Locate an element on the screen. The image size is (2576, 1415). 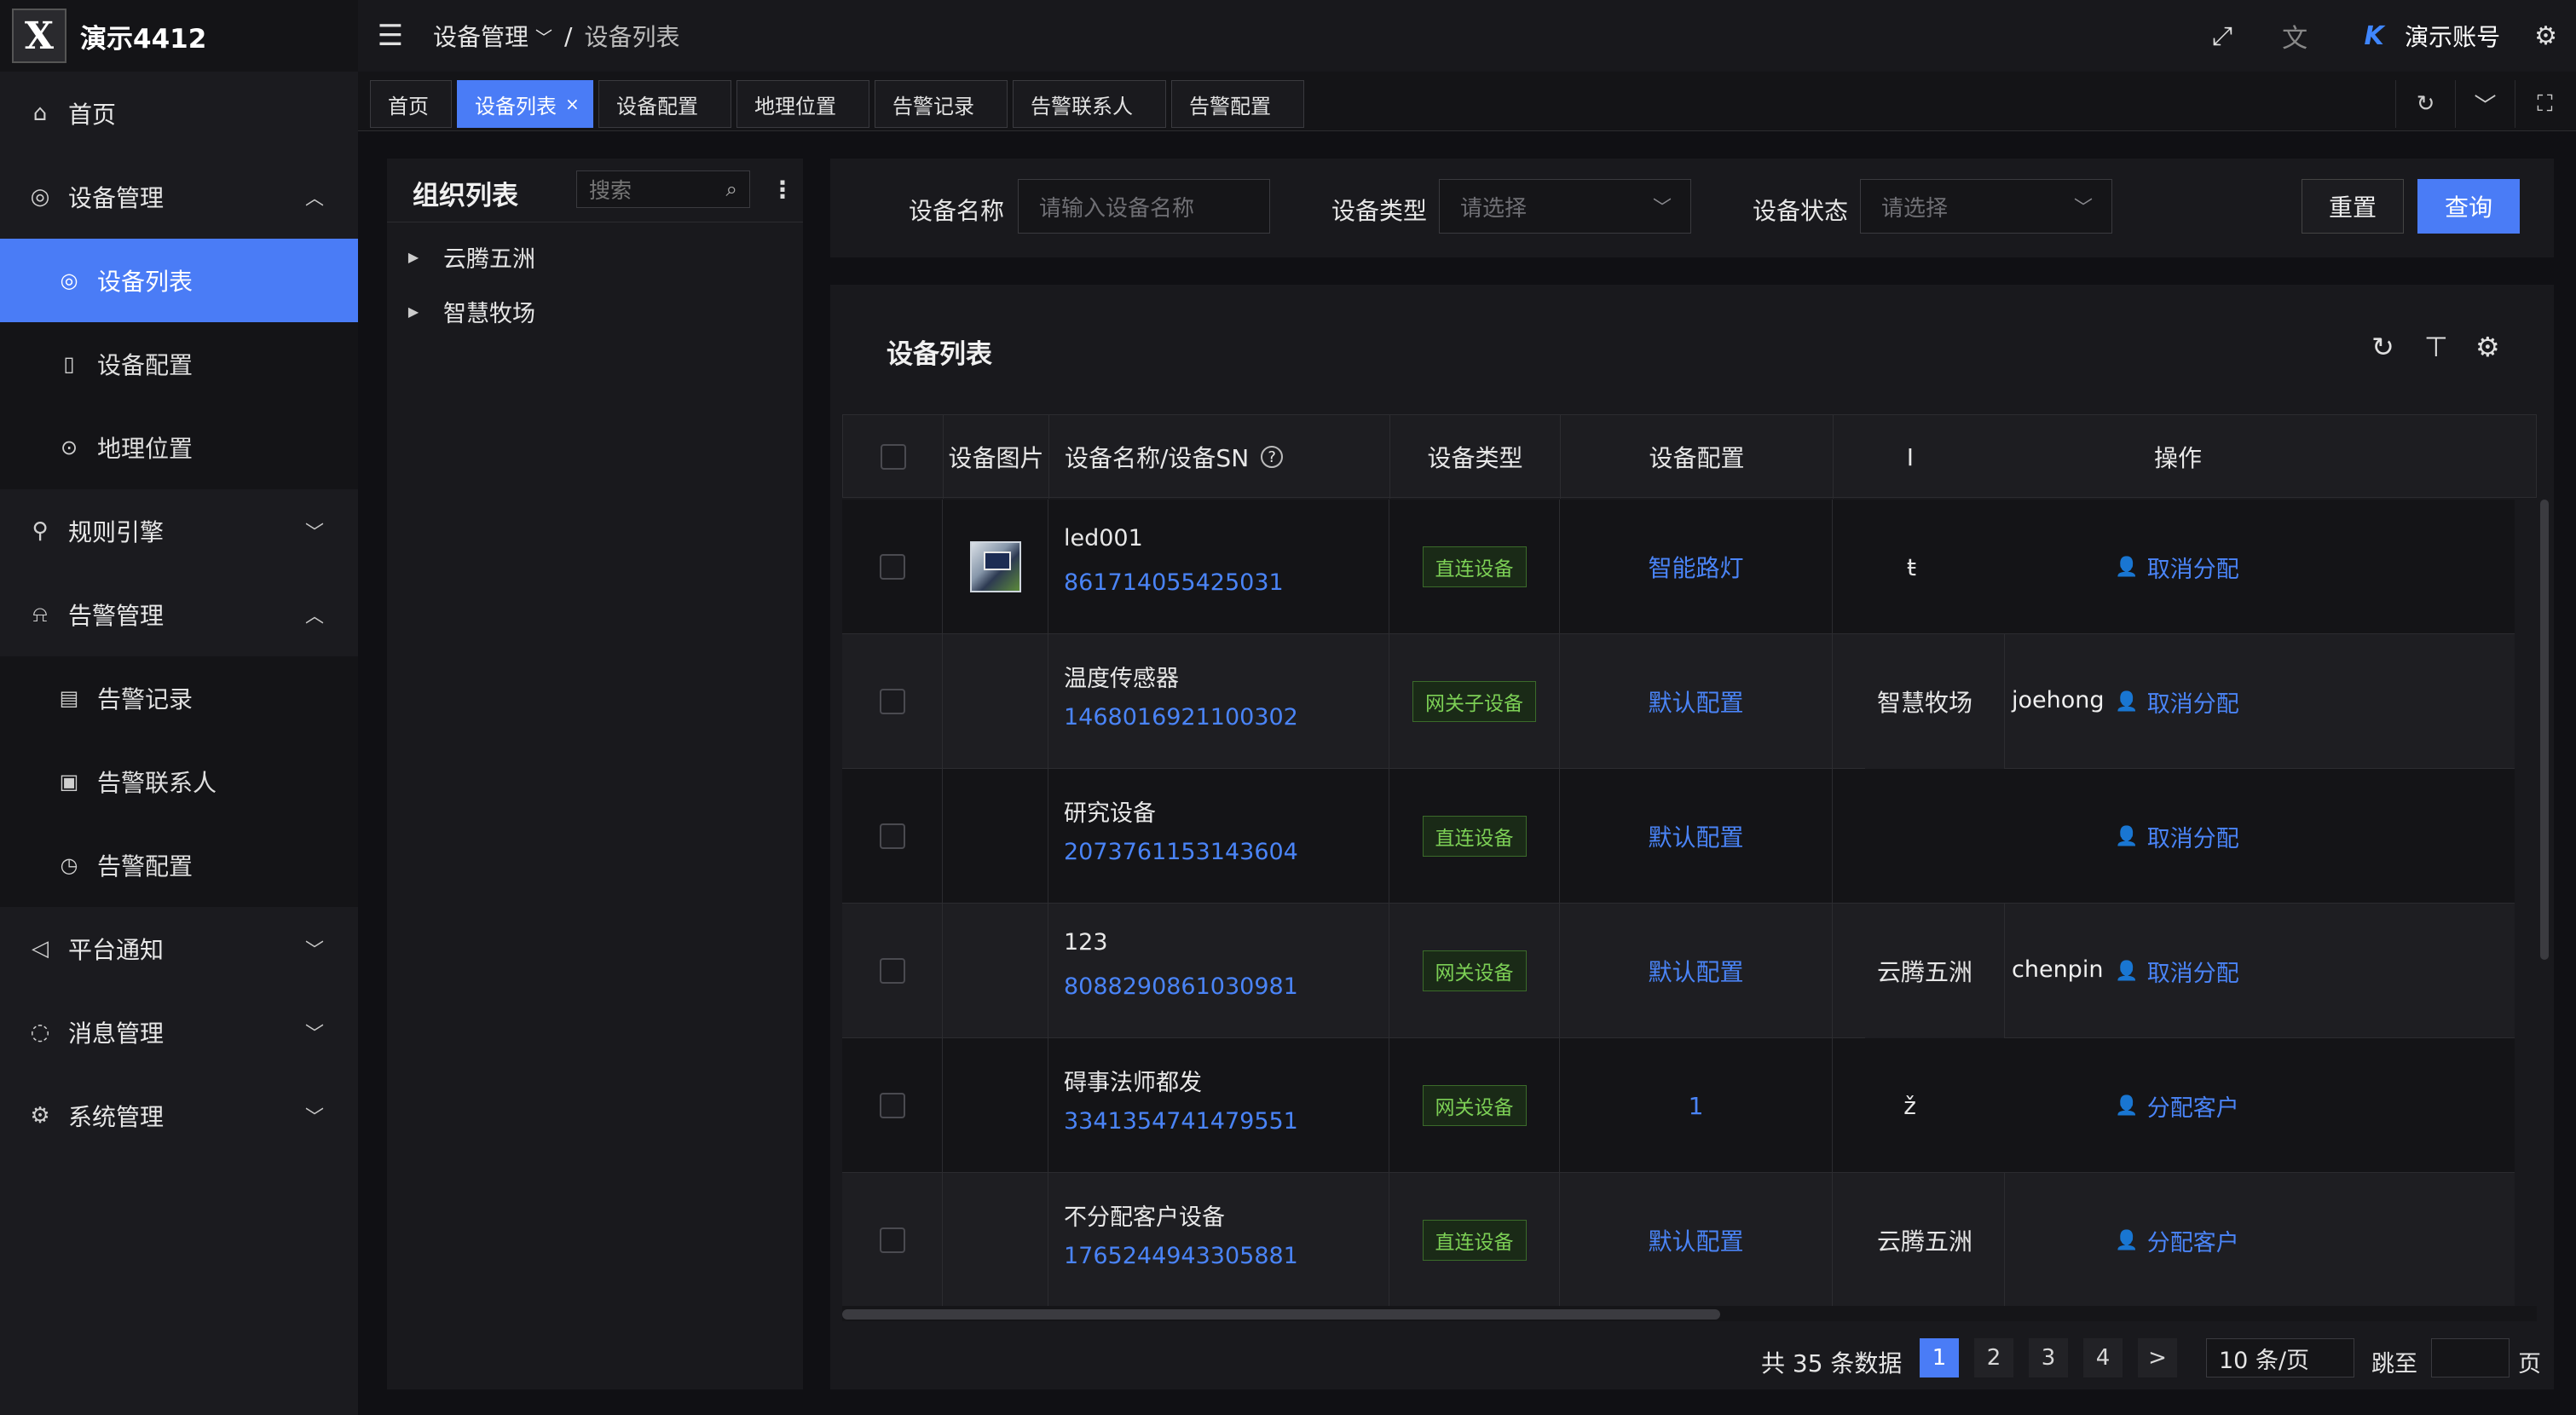
sidebar-item-message-mgmt: ◌ 消息管理 ﹀ is located at coordinates (179, 1032).